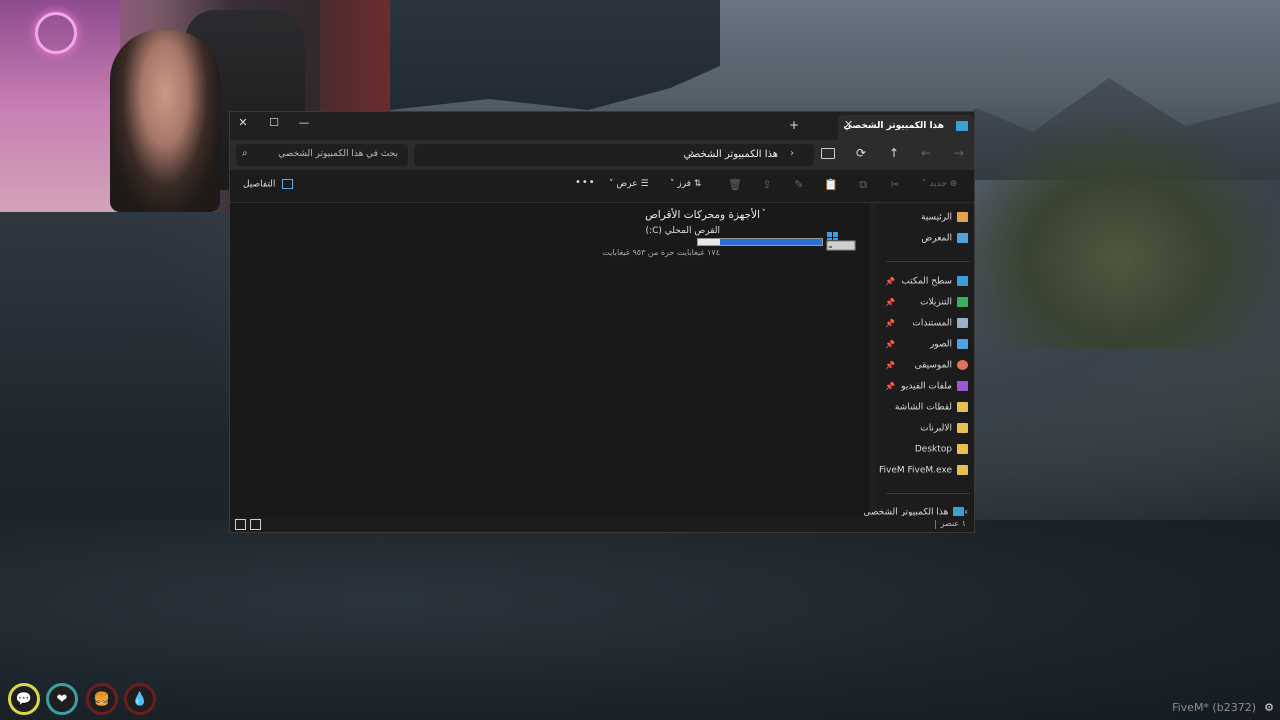 The height and width of the screenshot is (720, 1280). What do you see at coordinates (165, 121) in the screenshot?
I see `webcam-person` at bounding box center [165, 121].